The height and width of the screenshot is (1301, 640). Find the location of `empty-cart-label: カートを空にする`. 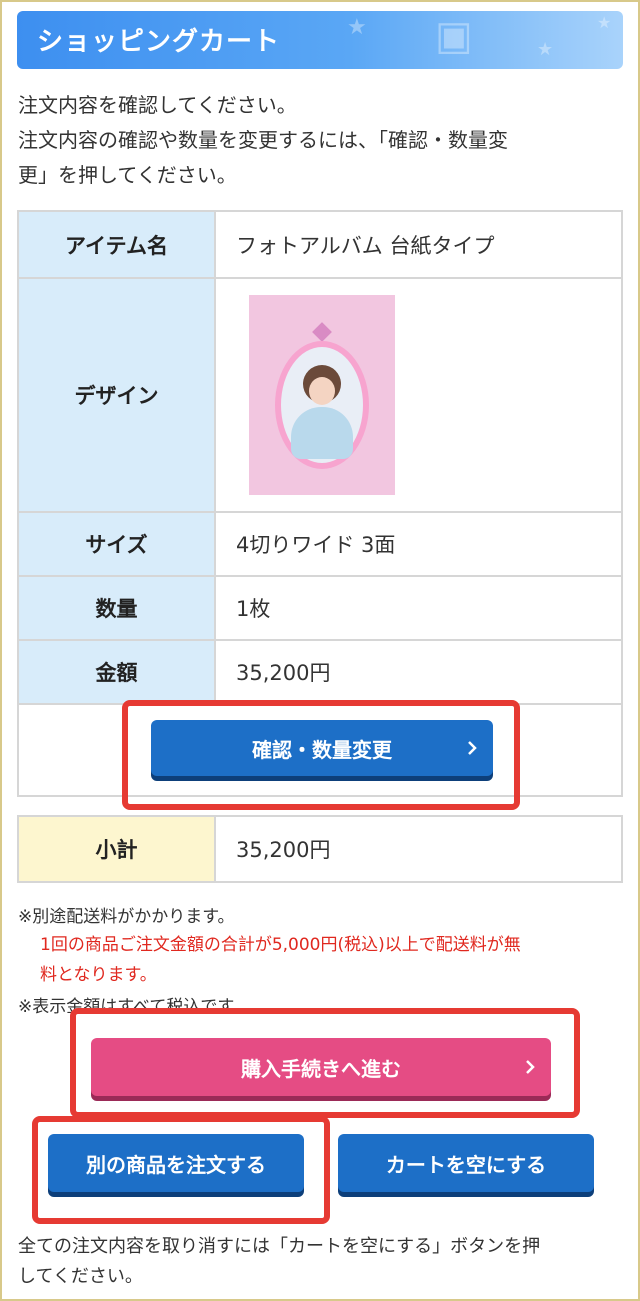

empty-cart-label: カートを空にする is located at coordinates (466, 1164).